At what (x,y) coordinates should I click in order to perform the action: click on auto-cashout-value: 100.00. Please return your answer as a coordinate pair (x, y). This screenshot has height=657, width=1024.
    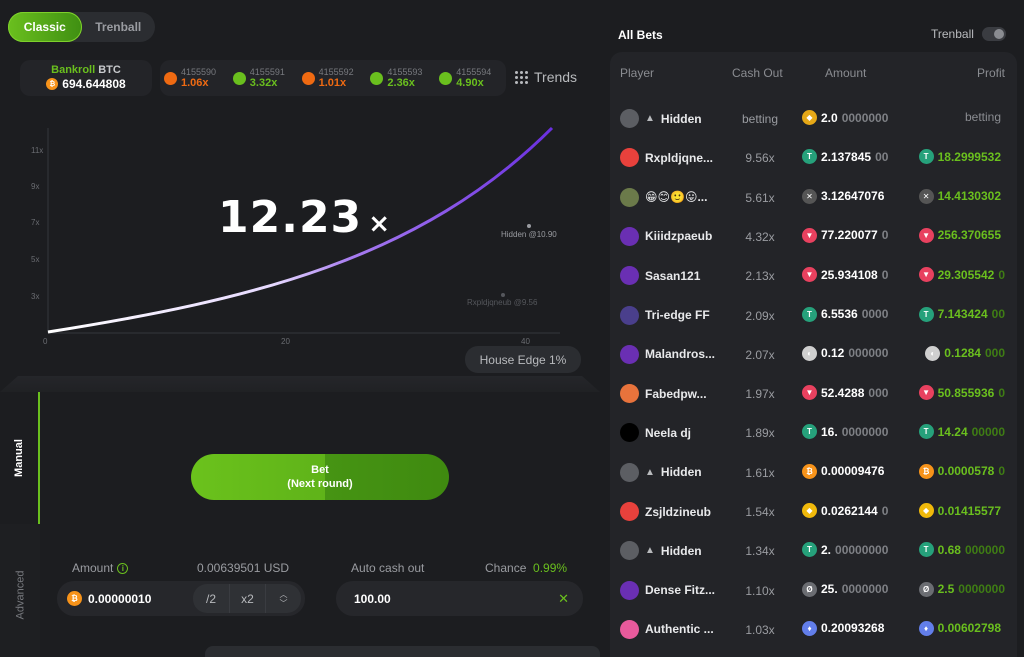
    Looking at the image, I should click on (372, 599).